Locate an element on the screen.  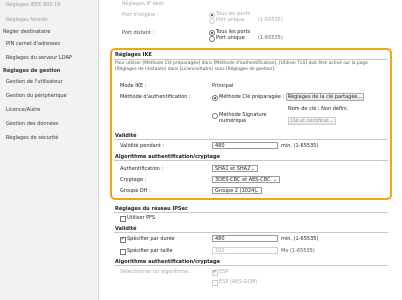
size-label: Spécifier par taille is located at coordinates (150, 251).